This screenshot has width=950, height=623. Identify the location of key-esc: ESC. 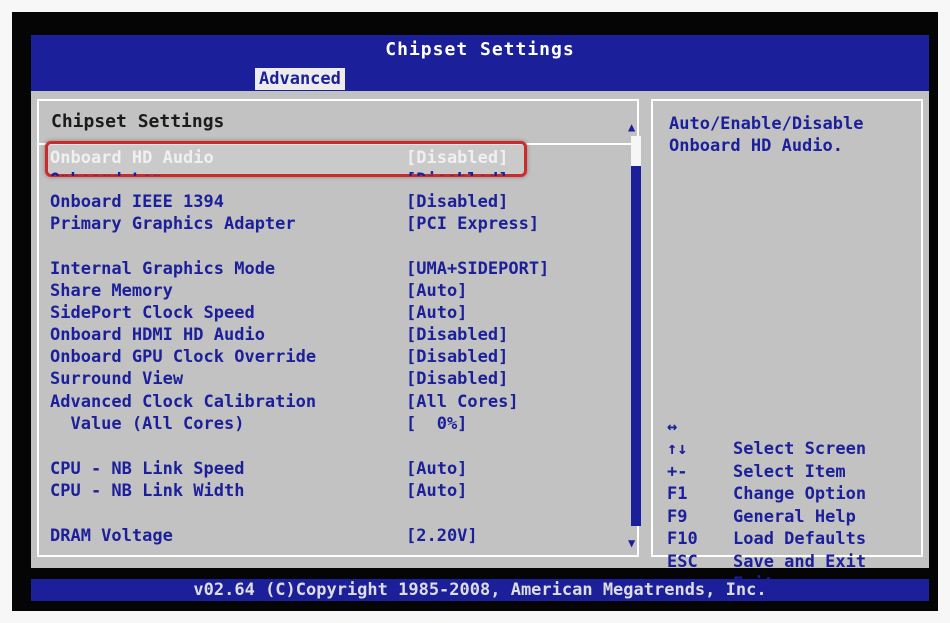
(682, 561).